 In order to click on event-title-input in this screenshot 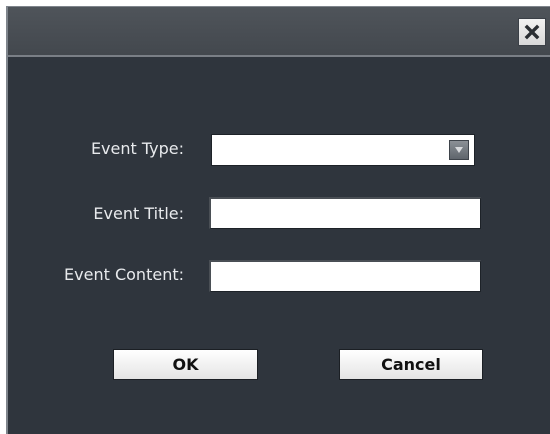, I will do `click(345, 213)`.